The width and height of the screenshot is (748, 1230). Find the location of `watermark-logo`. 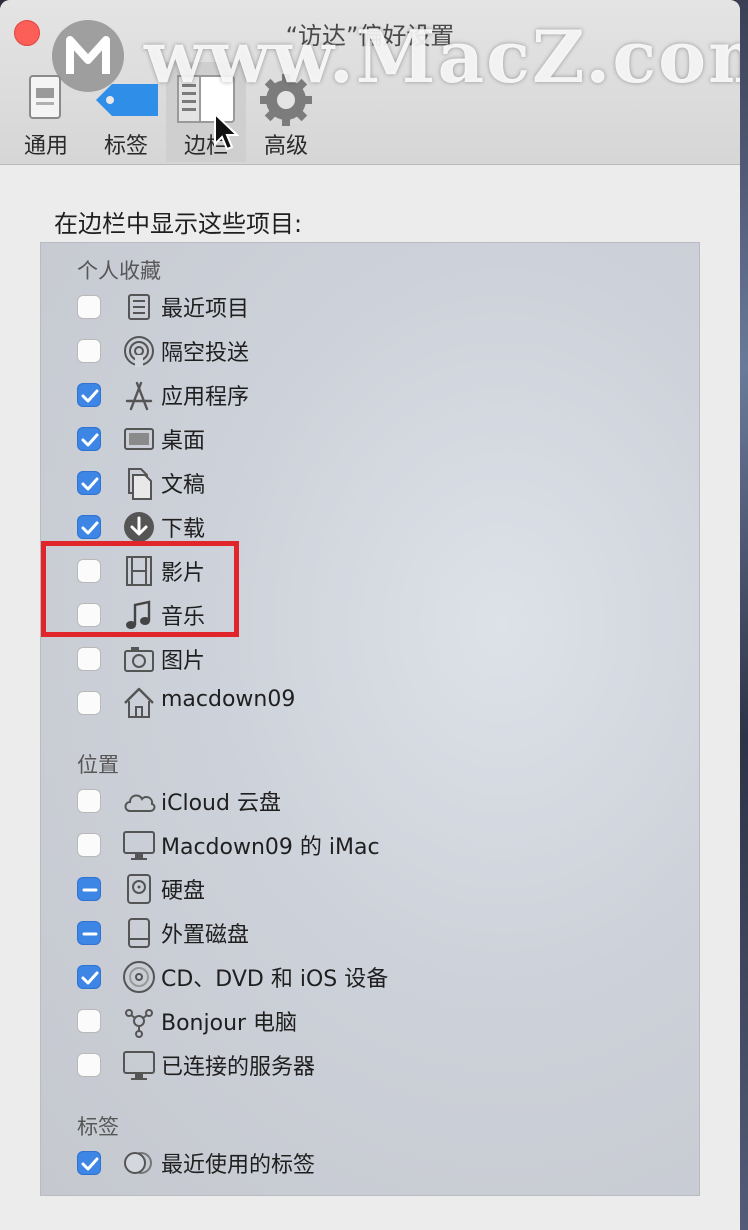

watermark-logo is located at coordinates (88, 56).